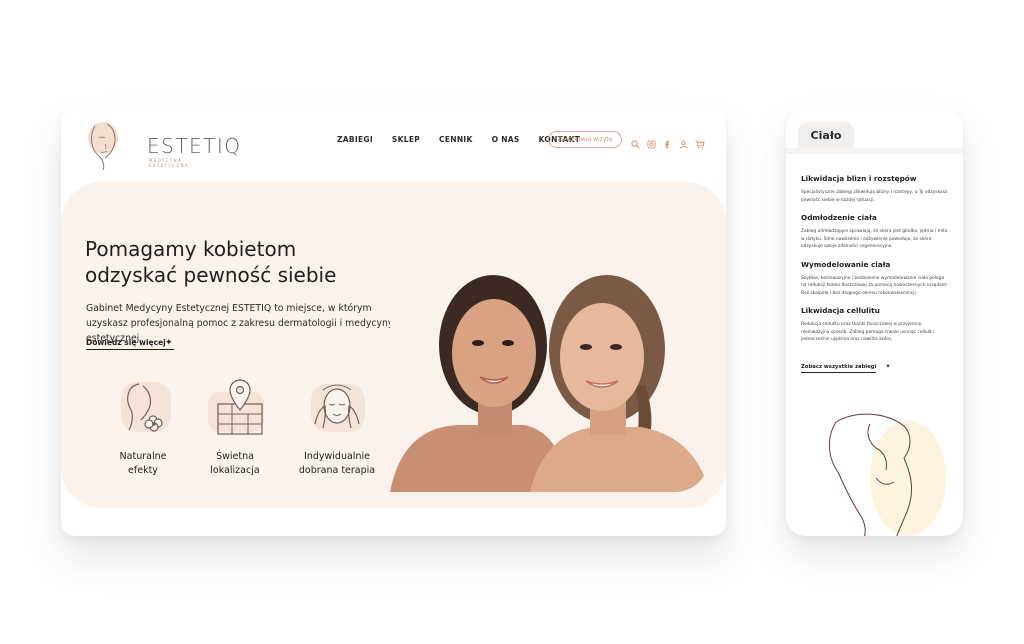 Image resolution: width=1024 pixels, height=644 pixels. I want to click on hero-title-line1: Pomagamy kobietom, so click(191, 249).